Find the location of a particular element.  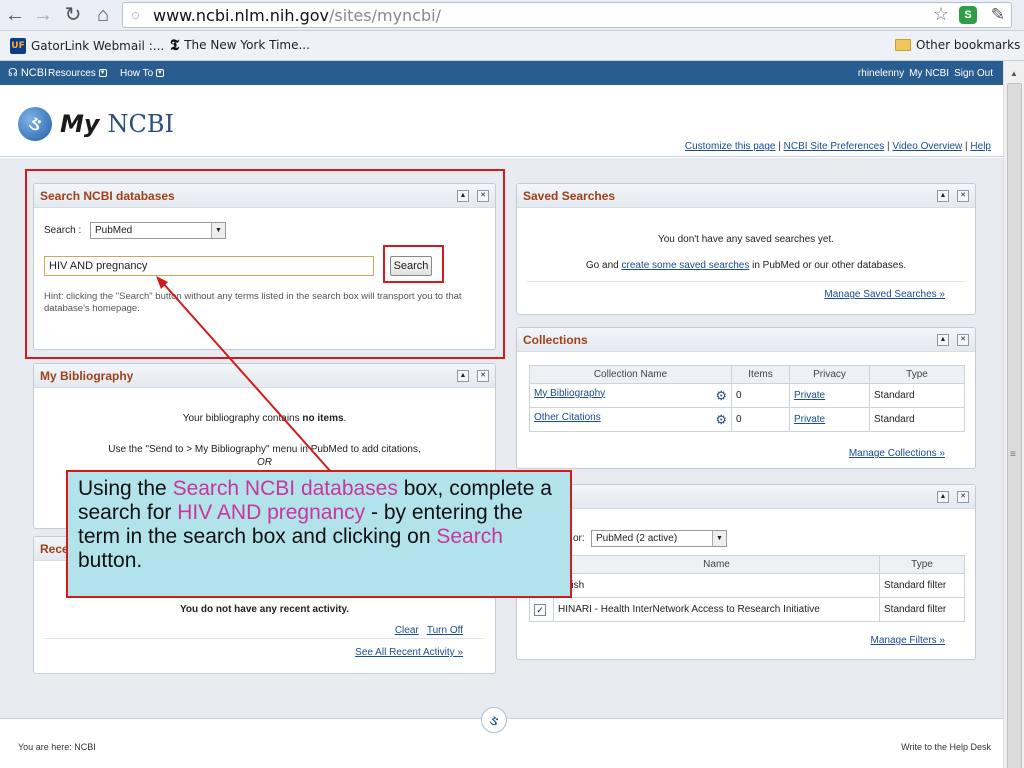

manage-filters-link: Manage Filters » is located at coordinates (908, 640).